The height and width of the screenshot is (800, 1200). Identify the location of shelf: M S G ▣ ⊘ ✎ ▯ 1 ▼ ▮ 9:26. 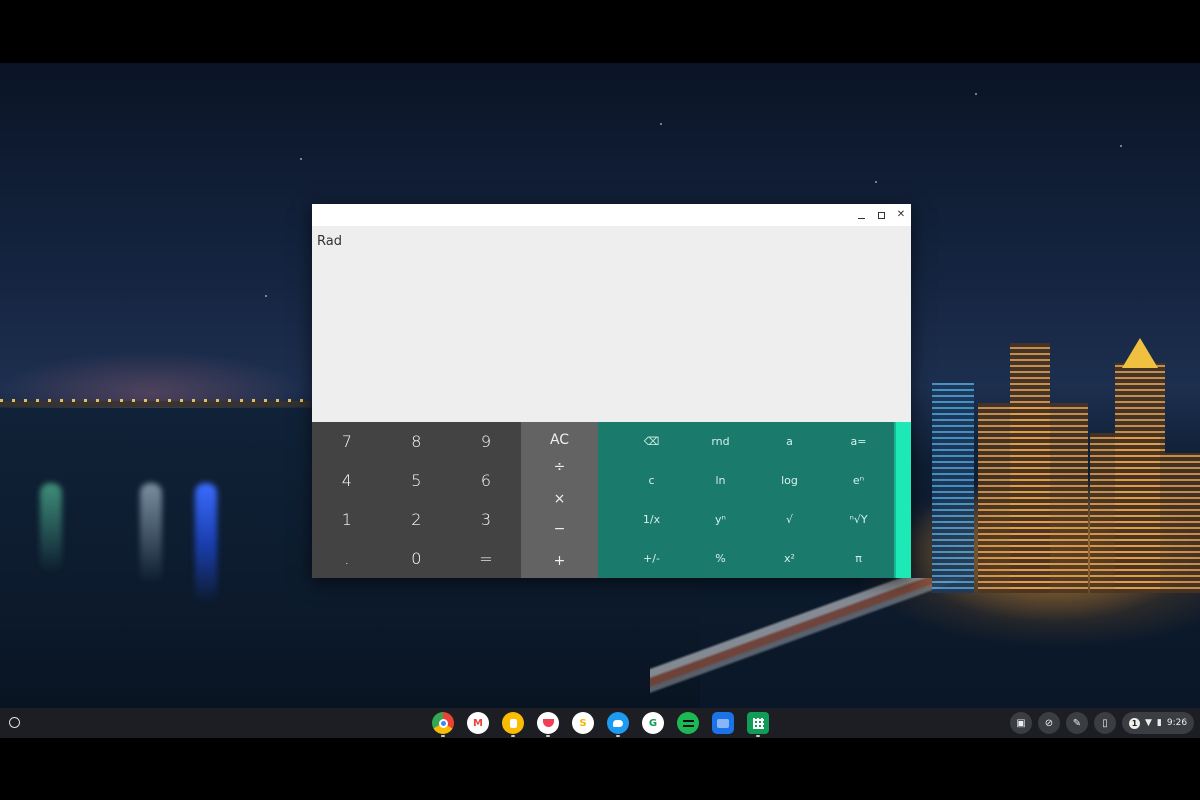
(600, 723).